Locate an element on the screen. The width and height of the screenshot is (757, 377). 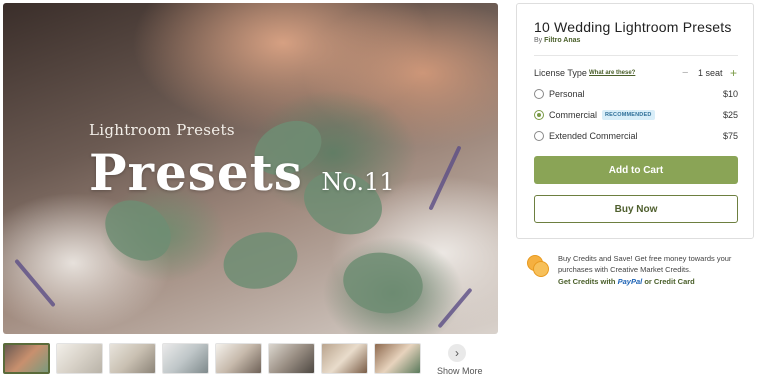
chevron-right-icon: › is located at coordinates (457, 353).